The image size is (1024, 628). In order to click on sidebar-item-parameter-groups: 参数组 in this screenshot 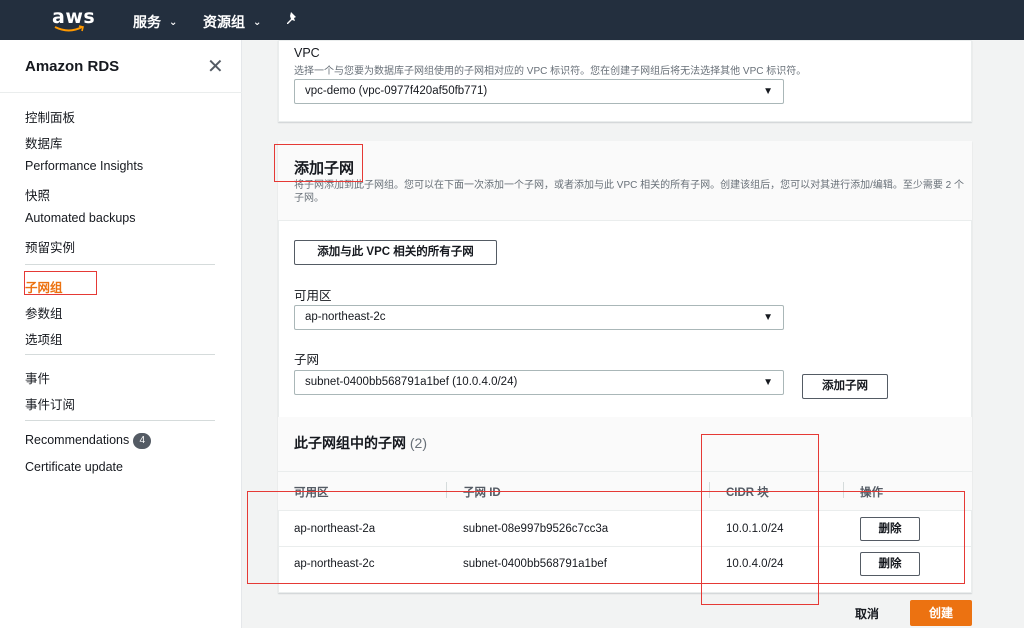, I will do `click(44, 312)`.